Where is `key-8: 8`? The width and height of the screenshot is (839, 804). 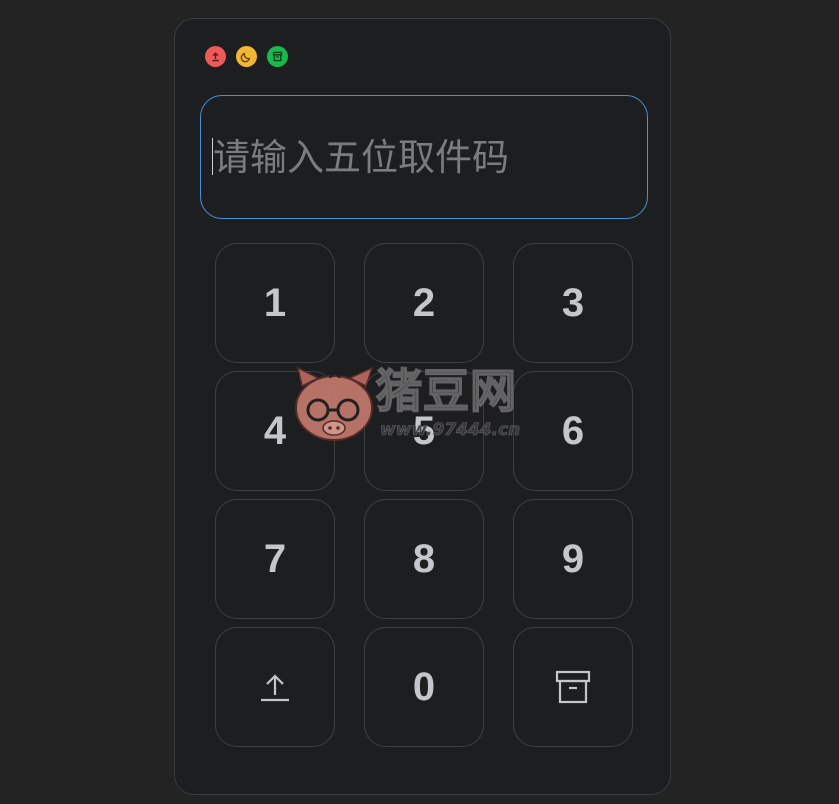 key-8: 8 is located at coordinates (424, 559).